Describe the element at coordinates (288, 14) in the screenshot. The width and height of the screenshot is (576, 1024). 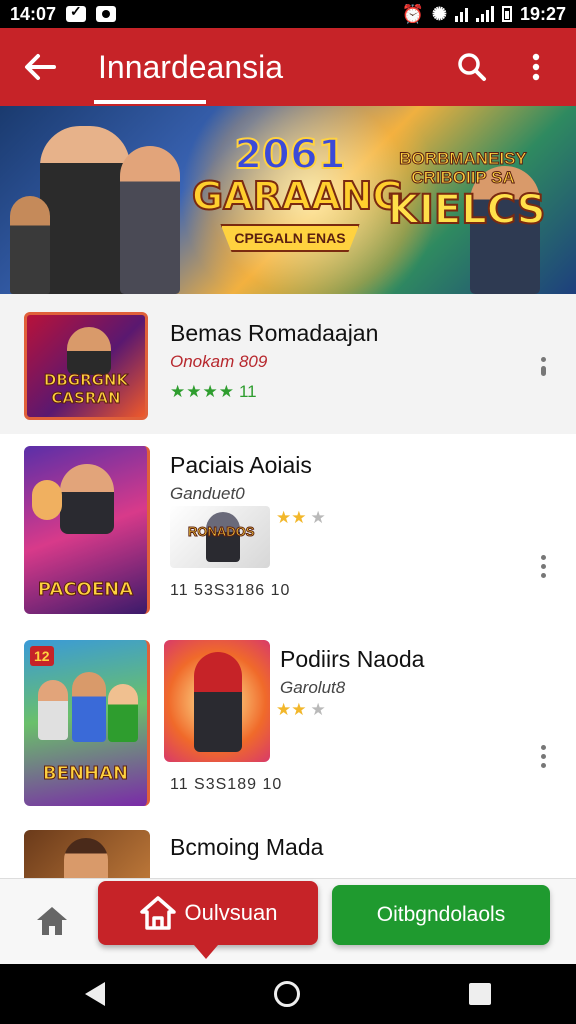
I see `status-bar: 14:07 ⏰ ✺ 19:27` at that location.